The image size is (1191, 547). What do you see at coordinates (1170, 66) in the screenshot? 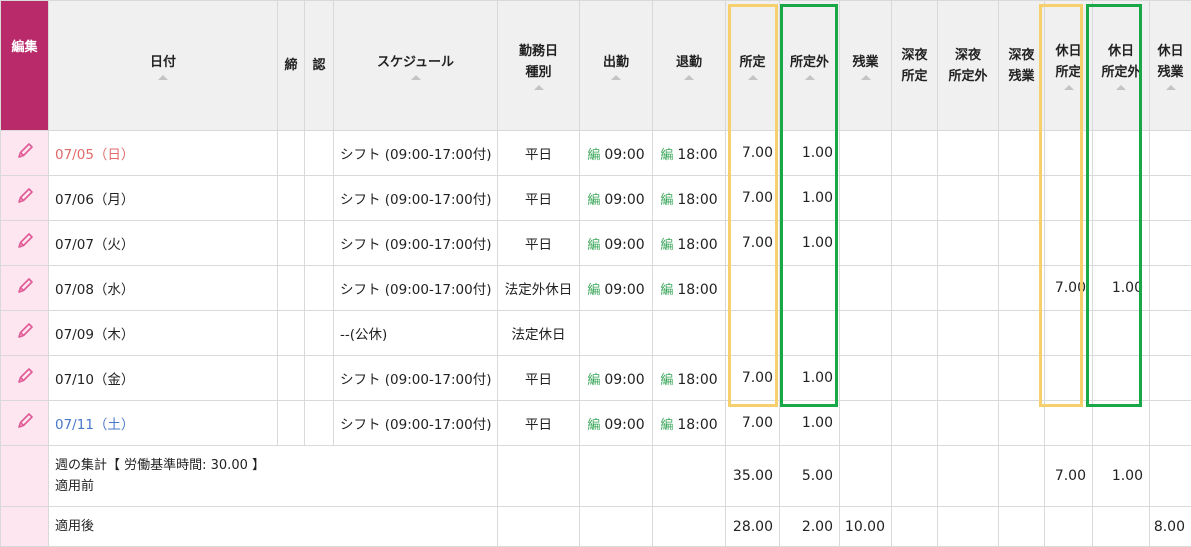
I see `col-holiday-overtime-header: 休日残業` at bounding box center [1170, 66].